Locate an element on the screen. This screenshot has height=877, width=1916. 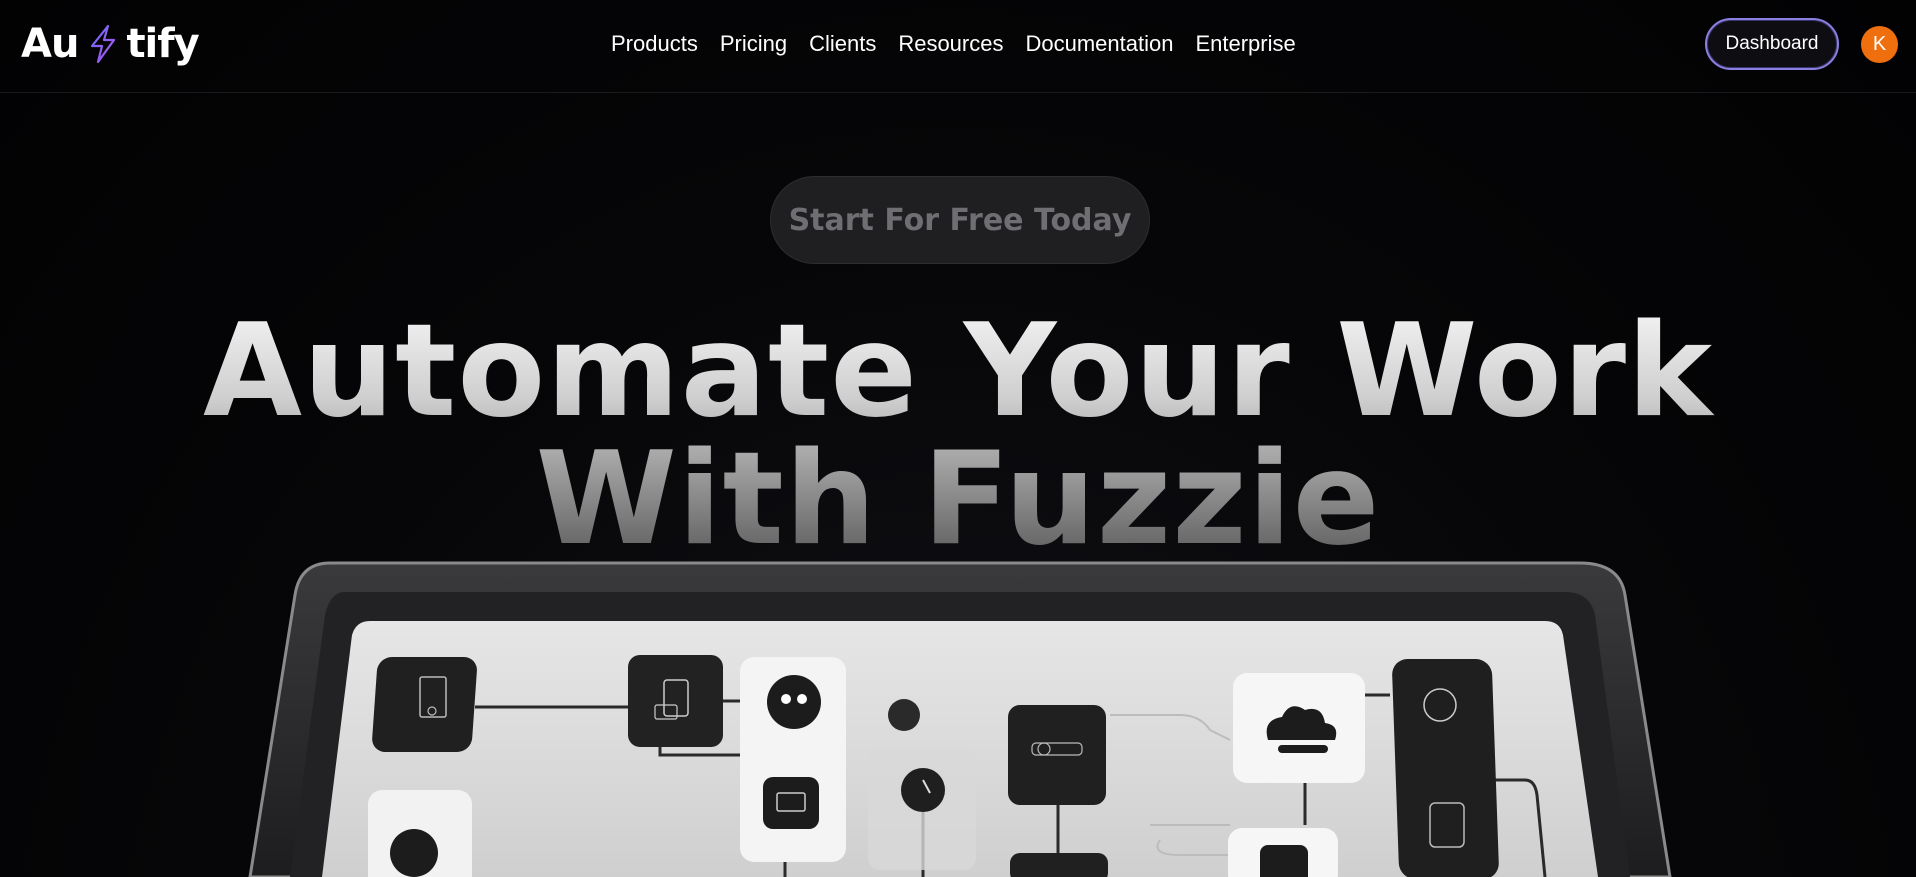
nav-link-enterprise: Enterprise is located at coordinates (1245, 44).